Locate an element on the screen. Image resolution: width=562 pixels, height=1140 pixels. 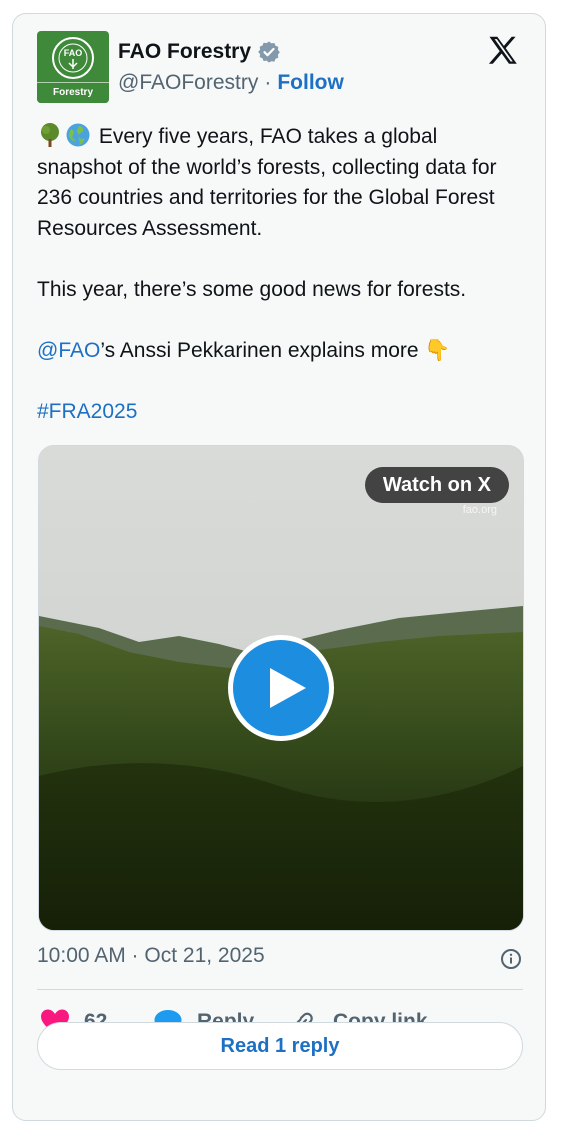
fao-logo-icon: FAO is located at coordinates (73, 58).